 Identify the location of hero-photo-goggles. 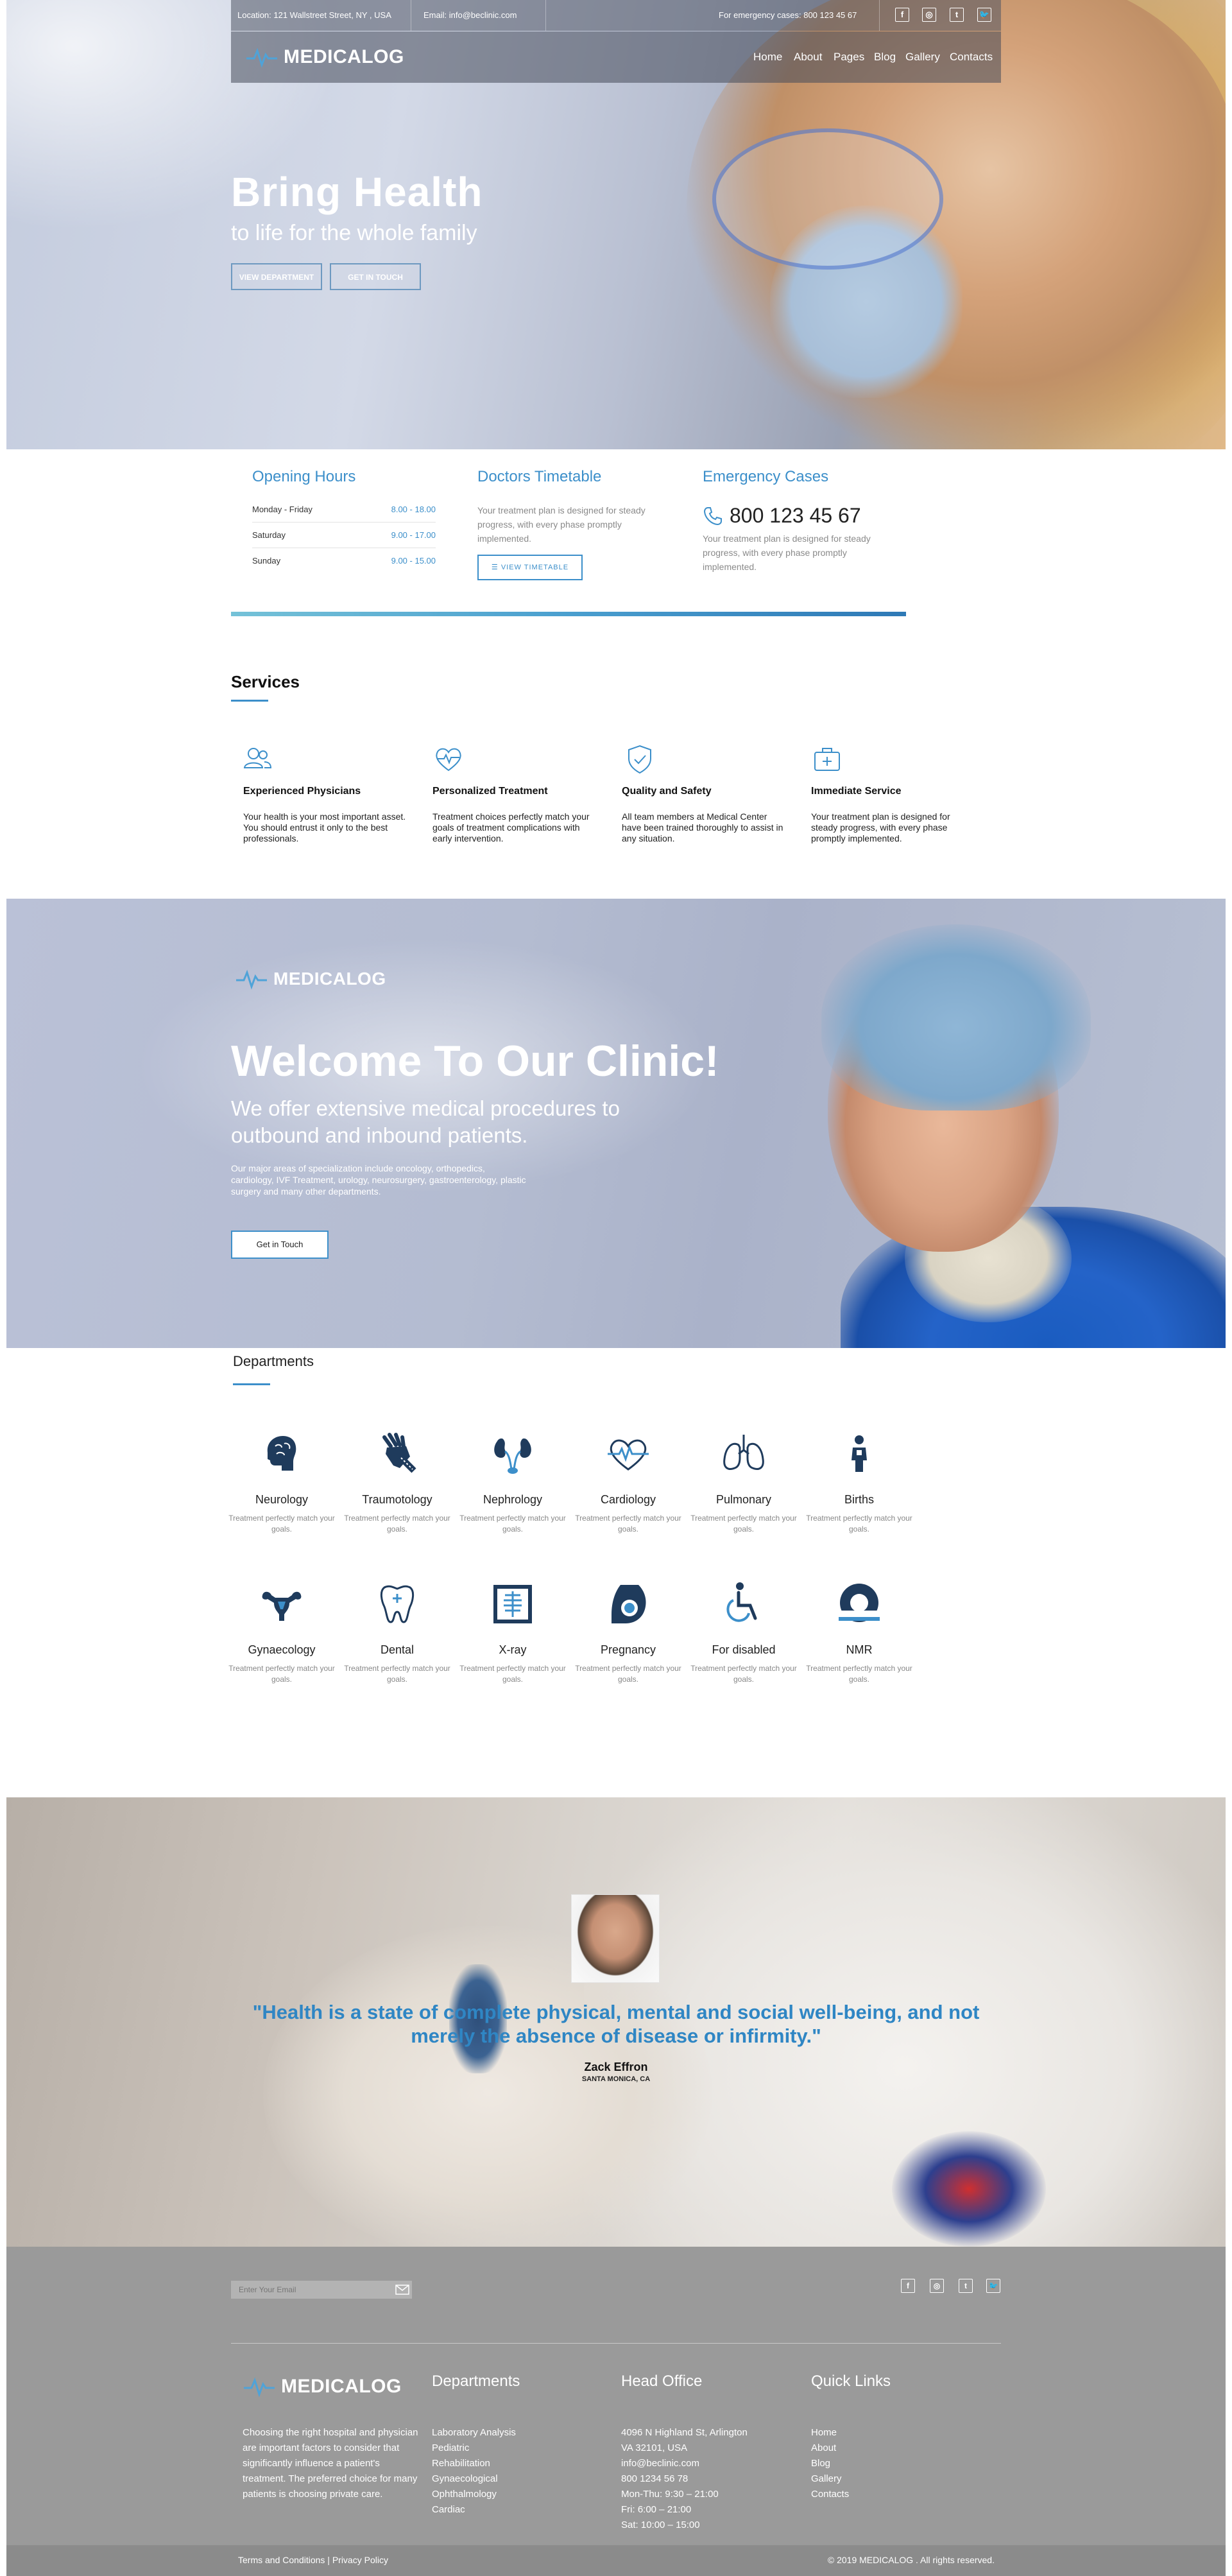
(827, 199).